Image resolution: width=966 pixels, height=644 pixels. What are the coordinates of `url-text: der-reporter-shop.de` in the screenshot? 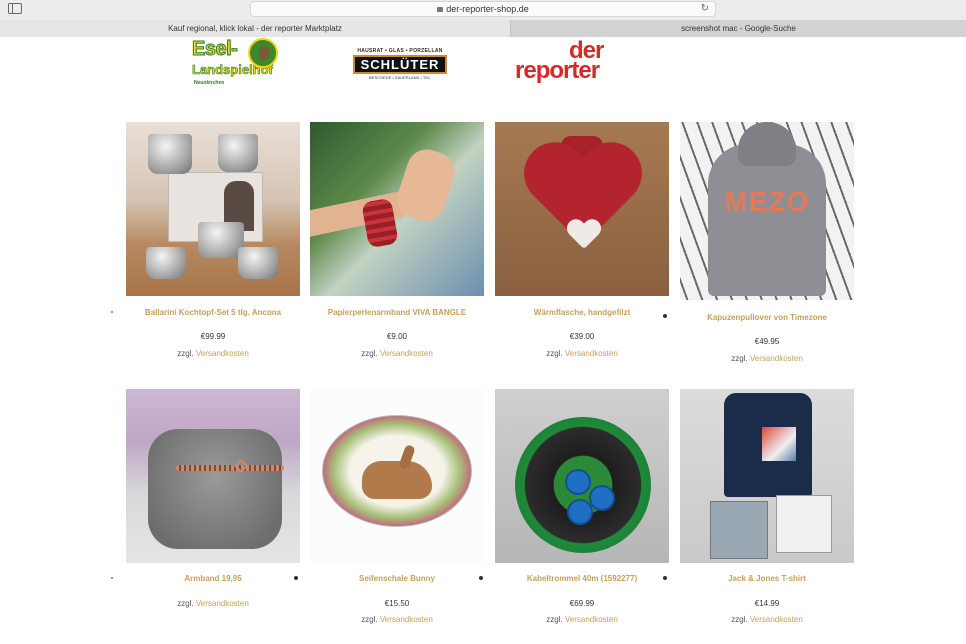 It's located at (487, 9).